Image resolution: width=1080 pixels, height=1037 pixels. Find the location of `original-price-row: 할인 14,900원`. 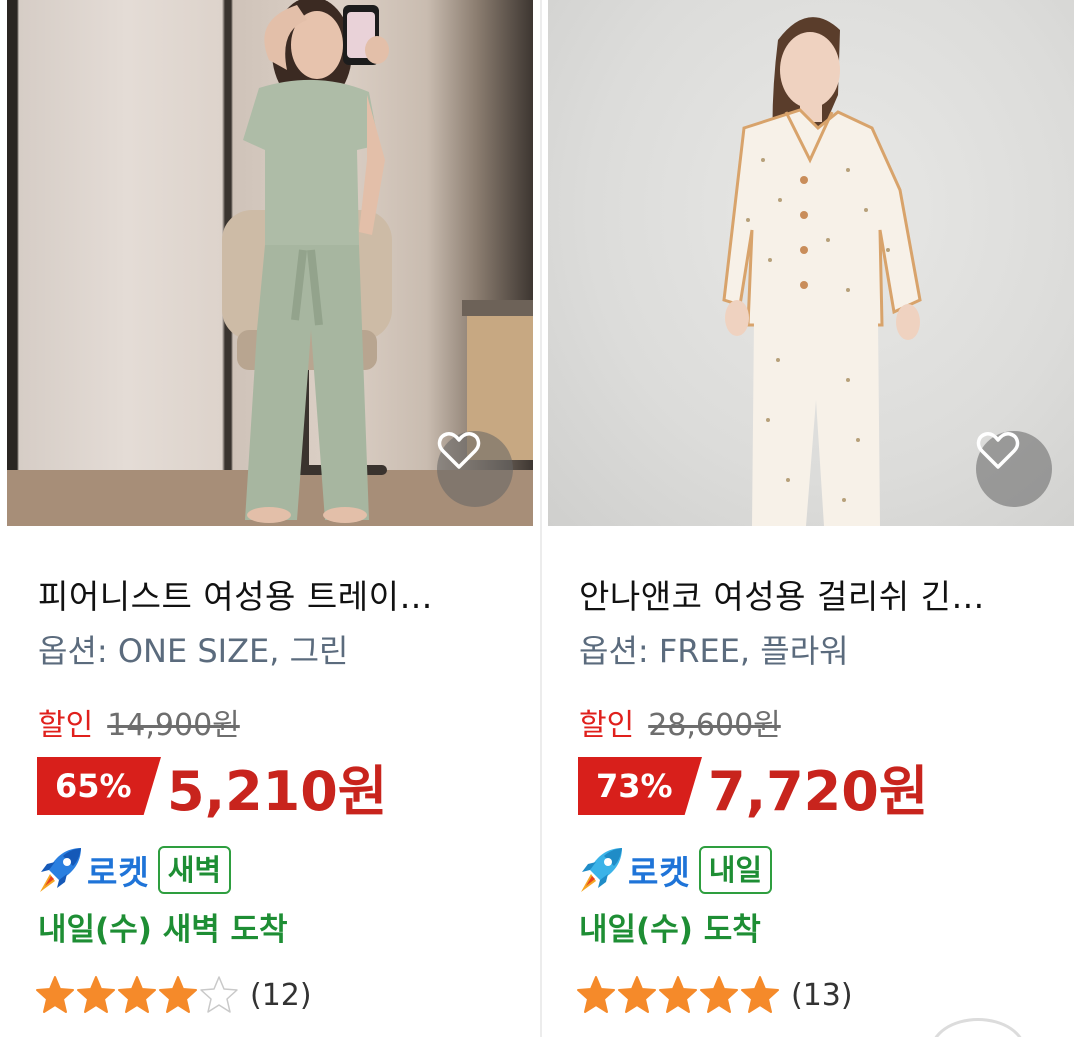

original-price-row: 할인 14,900원 is located at coordinates (139, 722).